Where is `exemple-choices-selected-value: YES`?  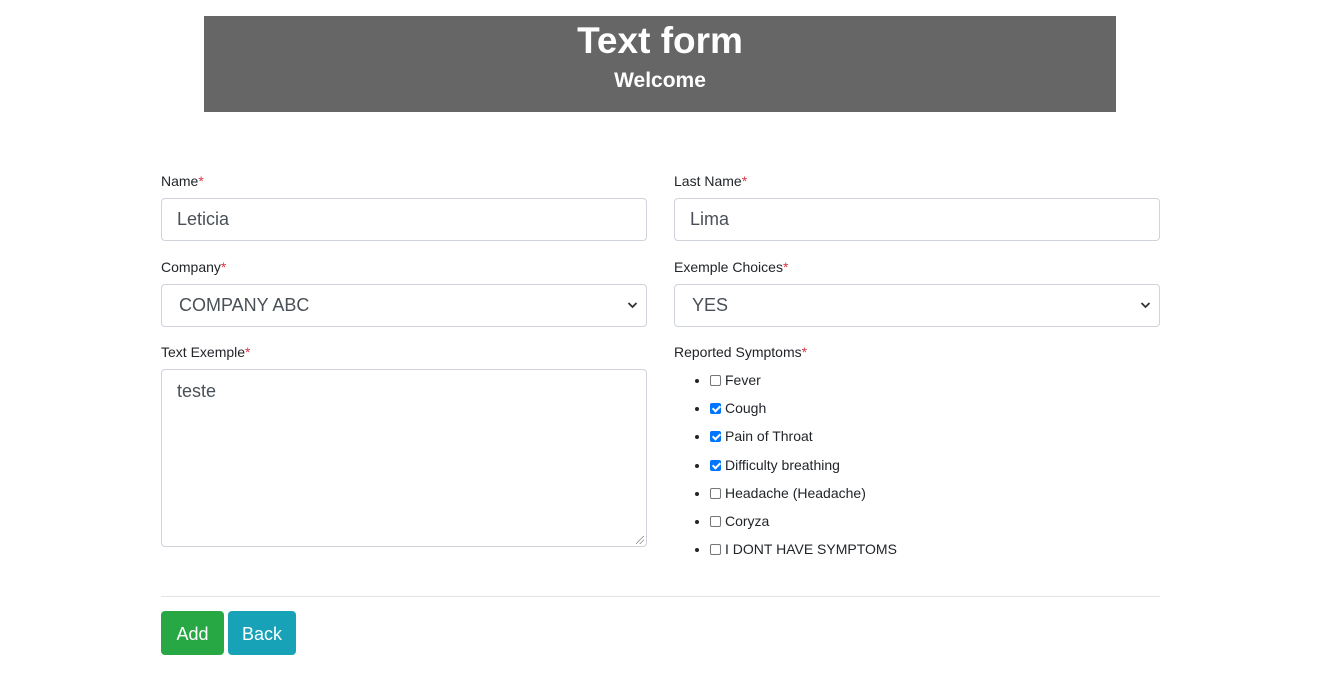 exemple-choices-selected-value: YES is located at coordinates (710, 305).